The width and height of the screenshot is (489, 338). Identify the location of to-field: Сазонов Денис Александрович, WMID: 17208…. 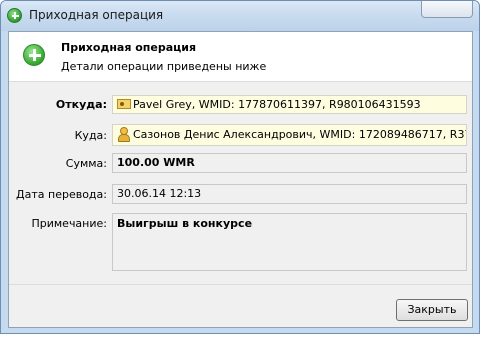
(289, 135).